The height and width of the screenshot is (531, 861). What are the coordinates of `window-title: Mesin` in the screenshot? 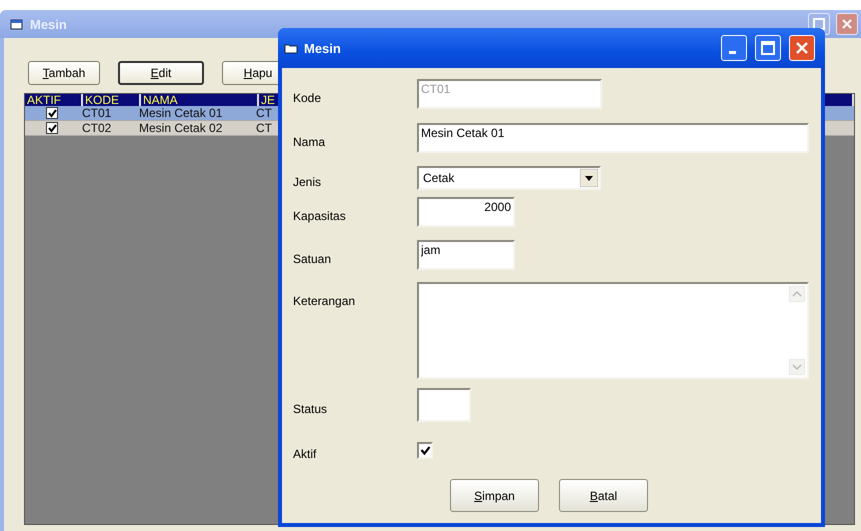 It's located at (49, 24).